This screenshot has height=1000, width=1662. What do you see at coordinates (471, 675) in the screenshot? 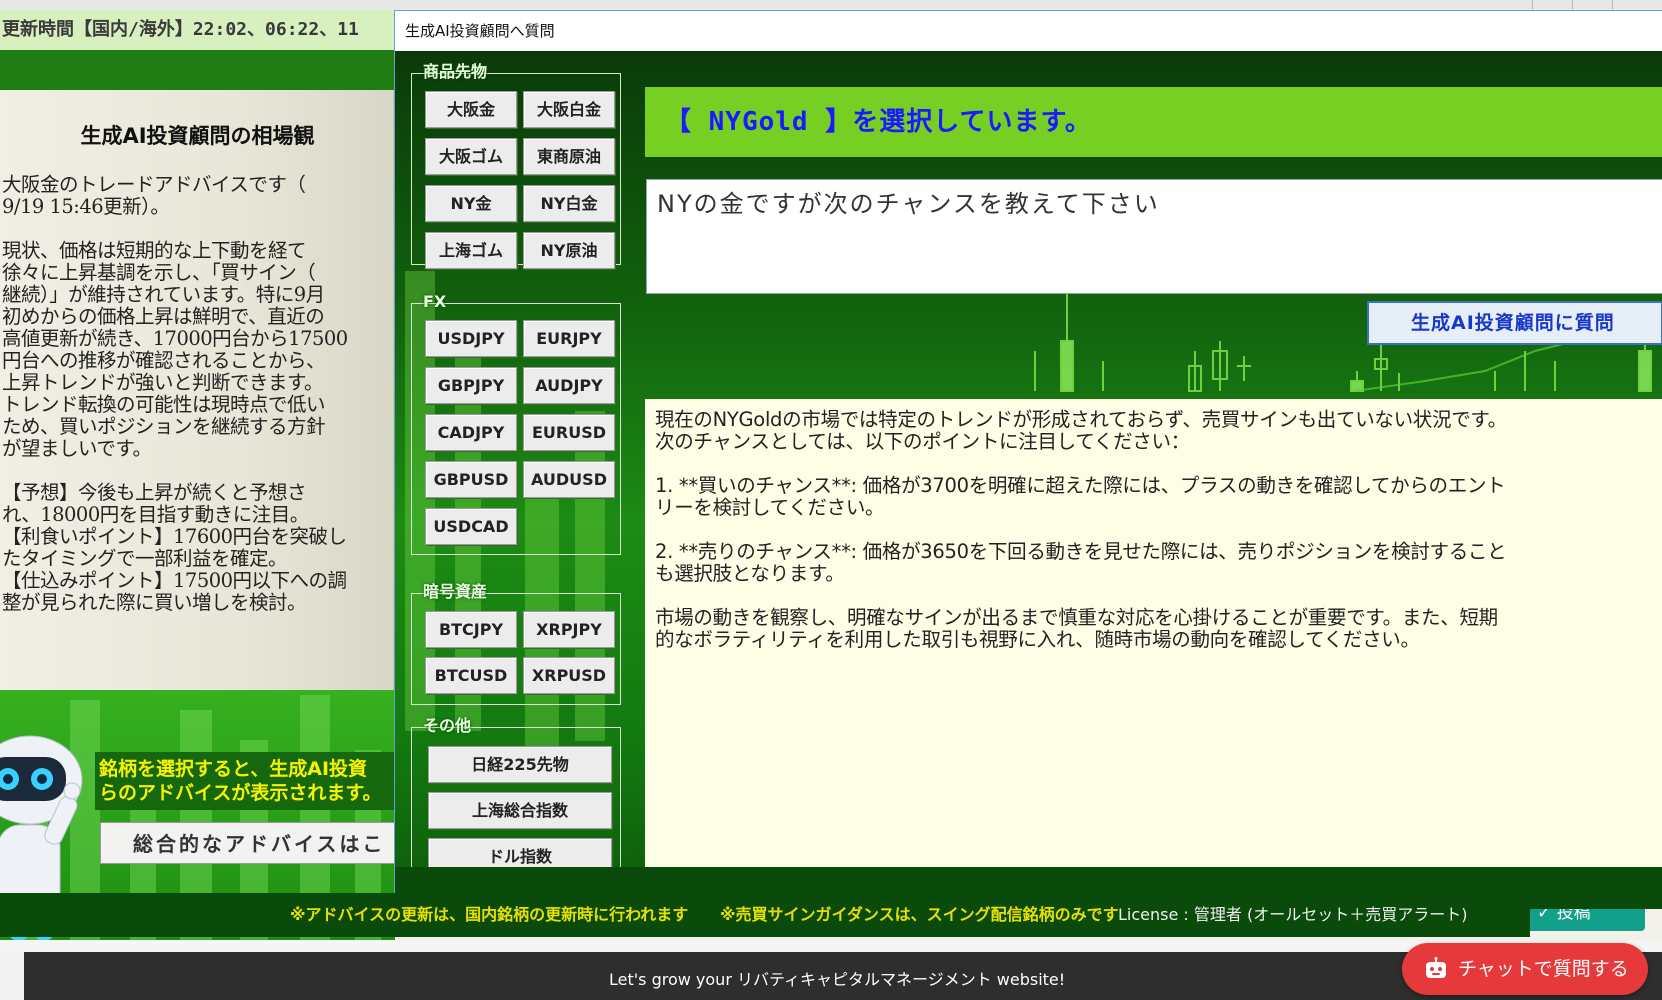
I see `symbol-button-btcusd: BTCUSD` at bounding box center [471, 675].